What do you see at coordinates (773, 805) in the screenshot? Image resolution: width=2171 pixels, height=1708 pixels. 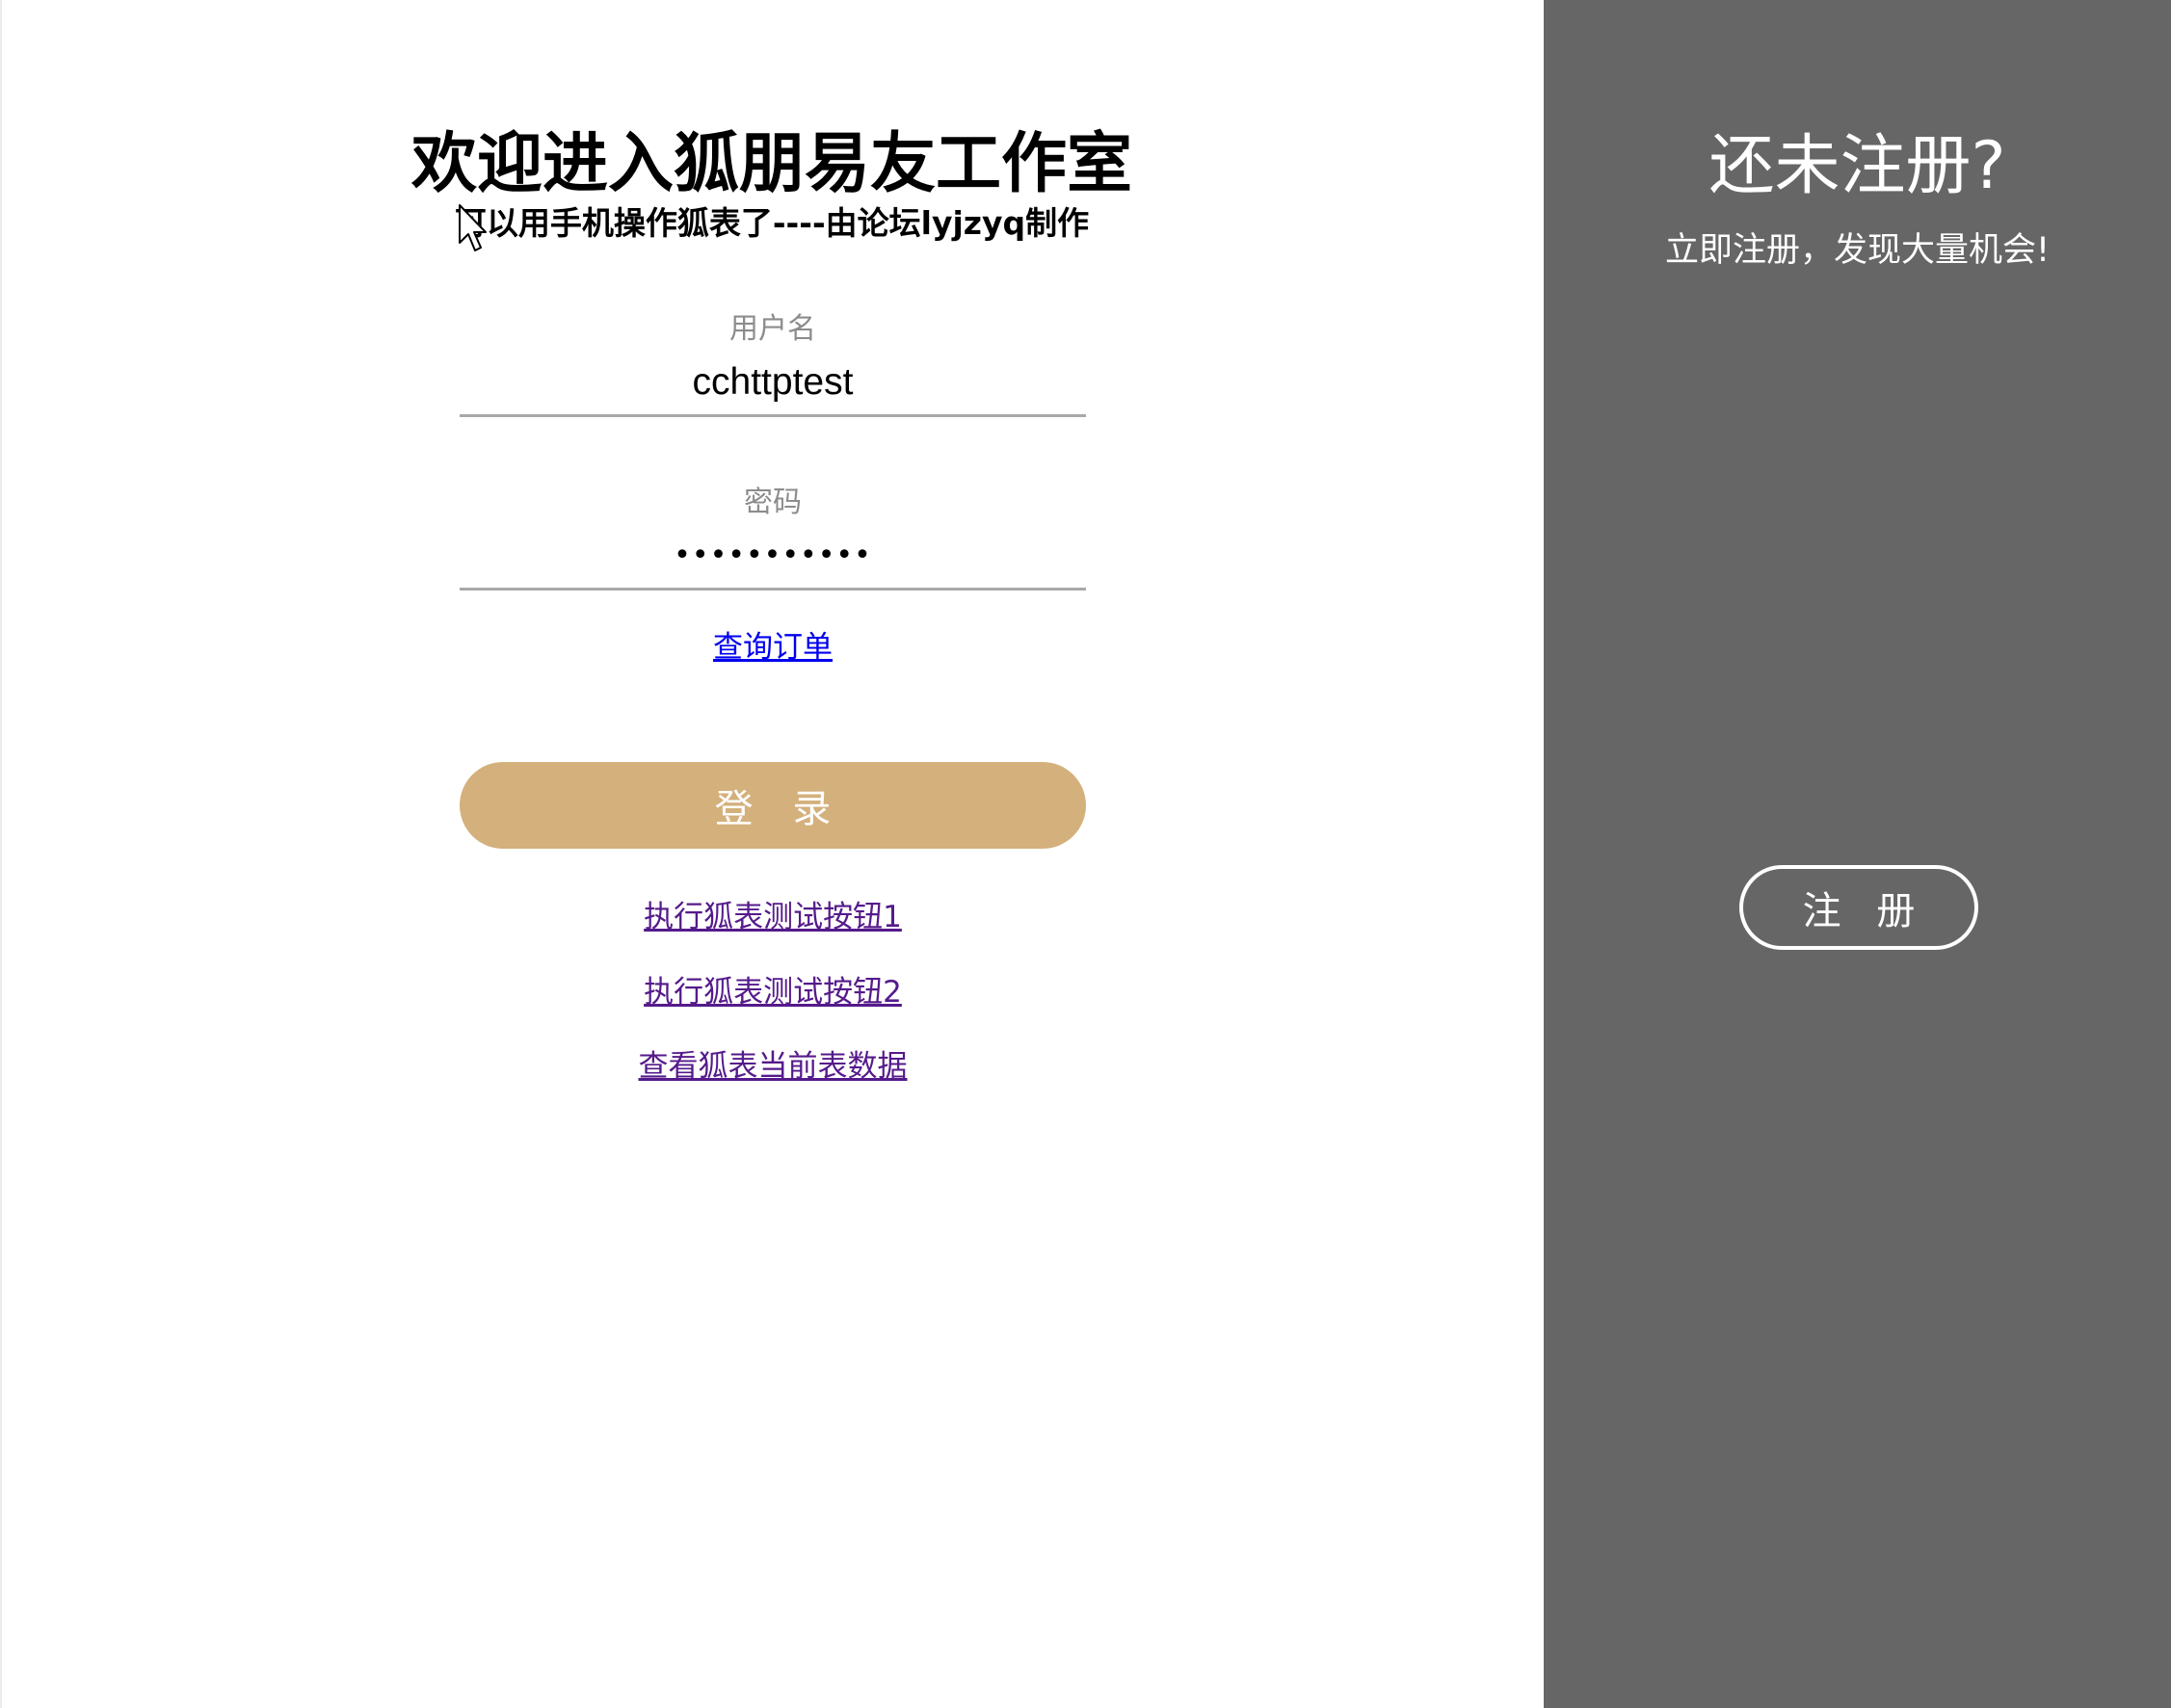 I see `login-button: 登 录` at bounding box center [773, 805].